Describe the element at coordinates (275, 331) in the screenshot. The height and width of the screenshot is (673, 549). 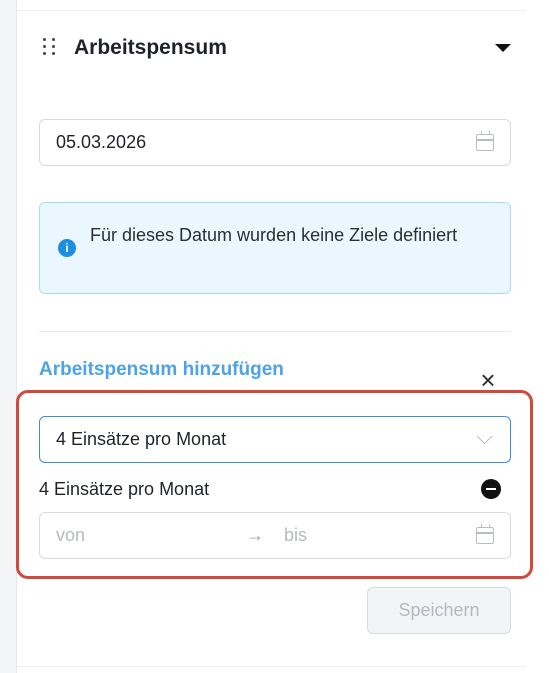
I see `section-divider` at that location.